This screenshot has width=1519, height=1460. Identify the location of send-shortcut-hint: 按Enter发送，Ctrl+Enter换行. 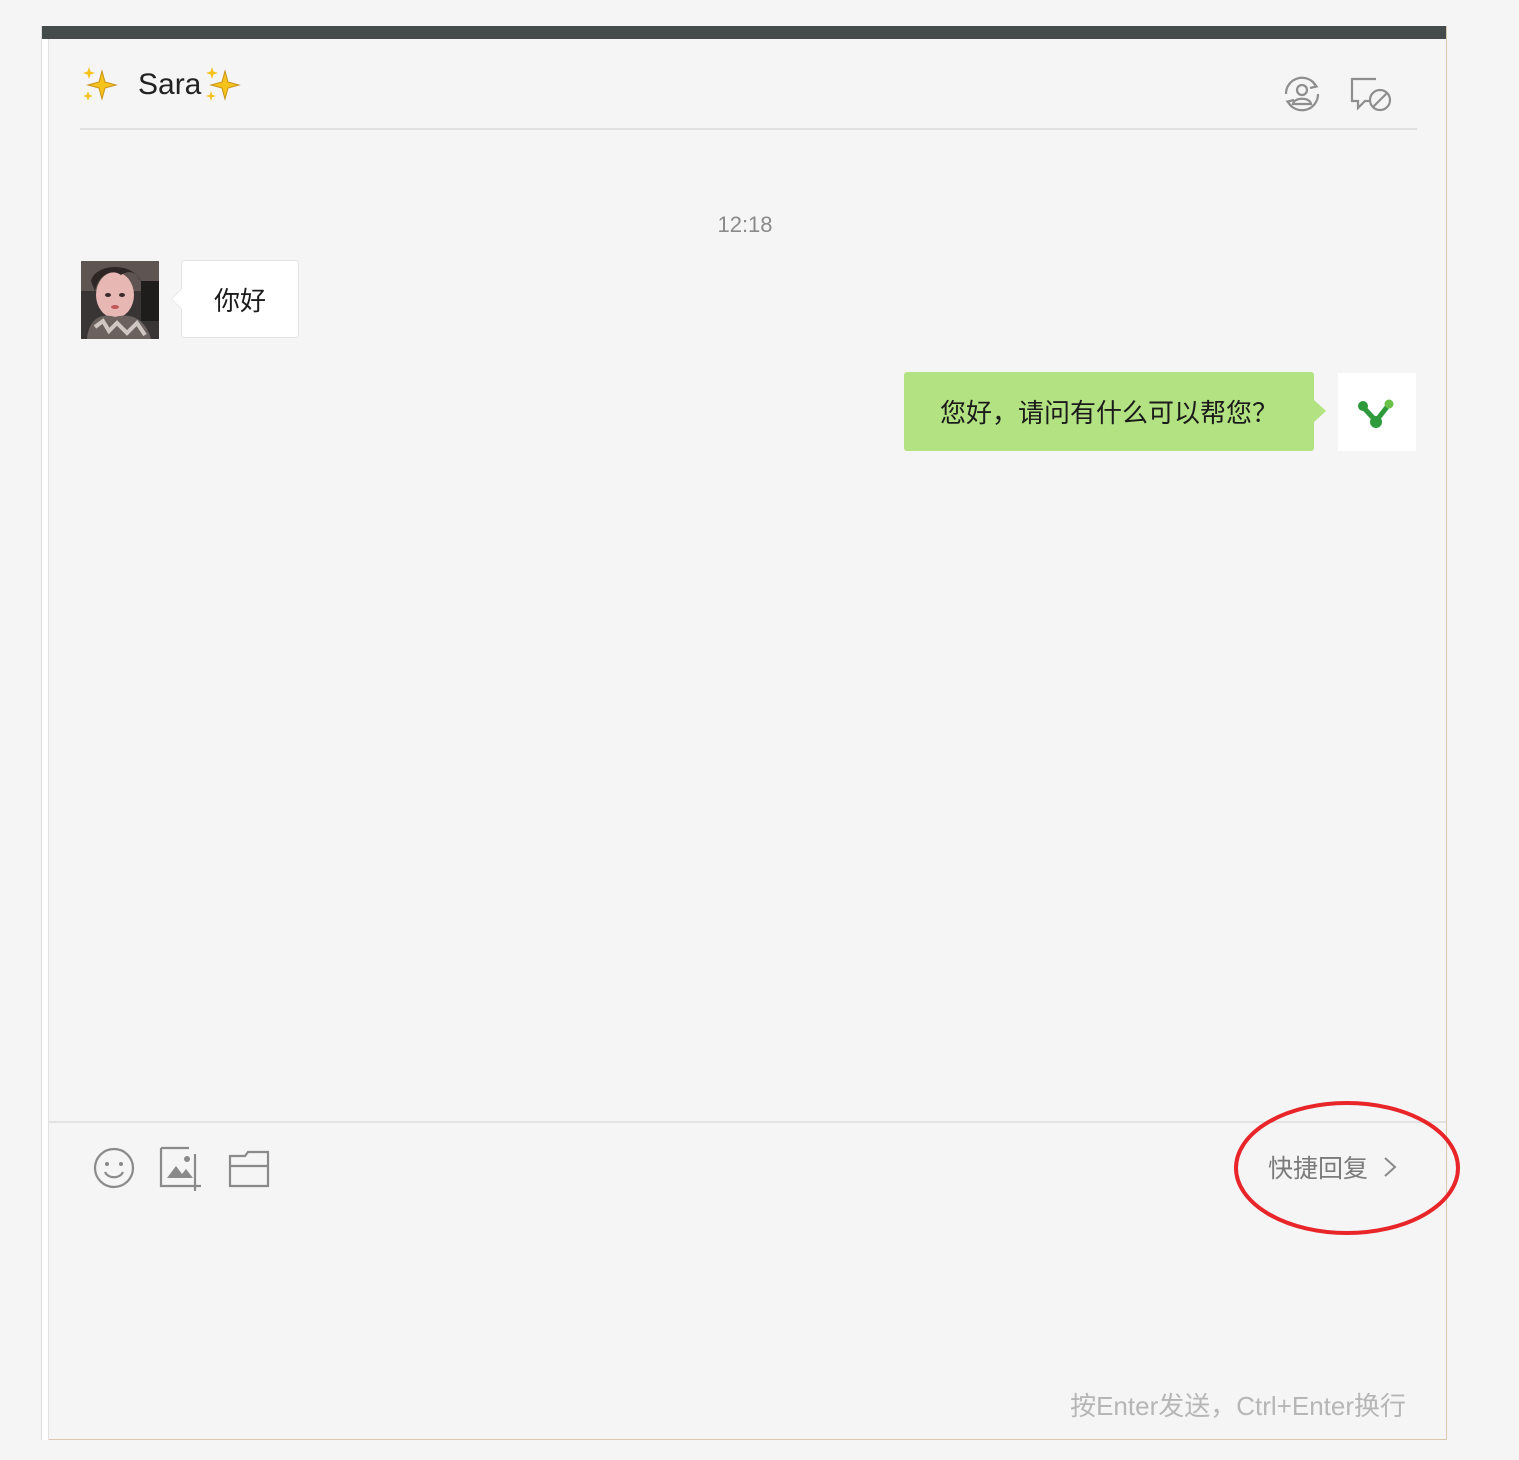
(1238, 1406).